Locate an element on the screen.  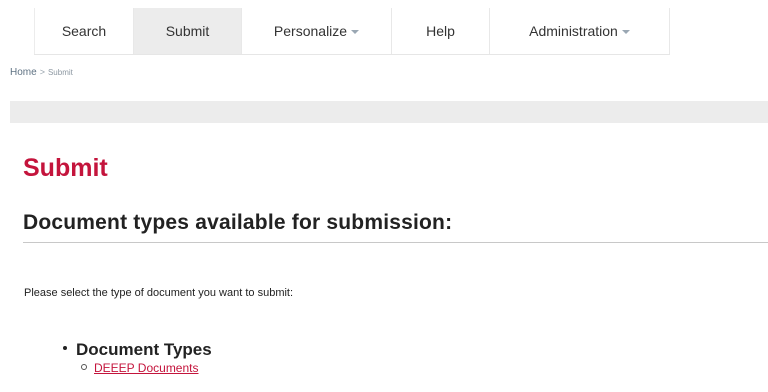
bullet-icon is located at coordinates (65, 348).